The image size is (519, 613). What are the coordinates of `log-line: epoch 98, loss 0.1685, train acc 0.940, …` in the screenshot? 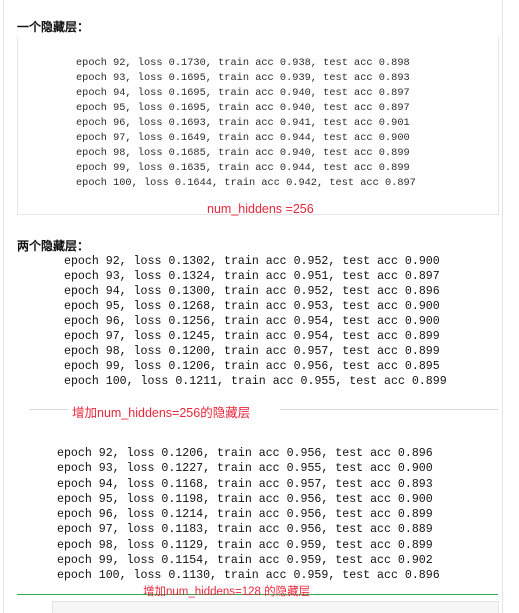 It's located at (243, 153).